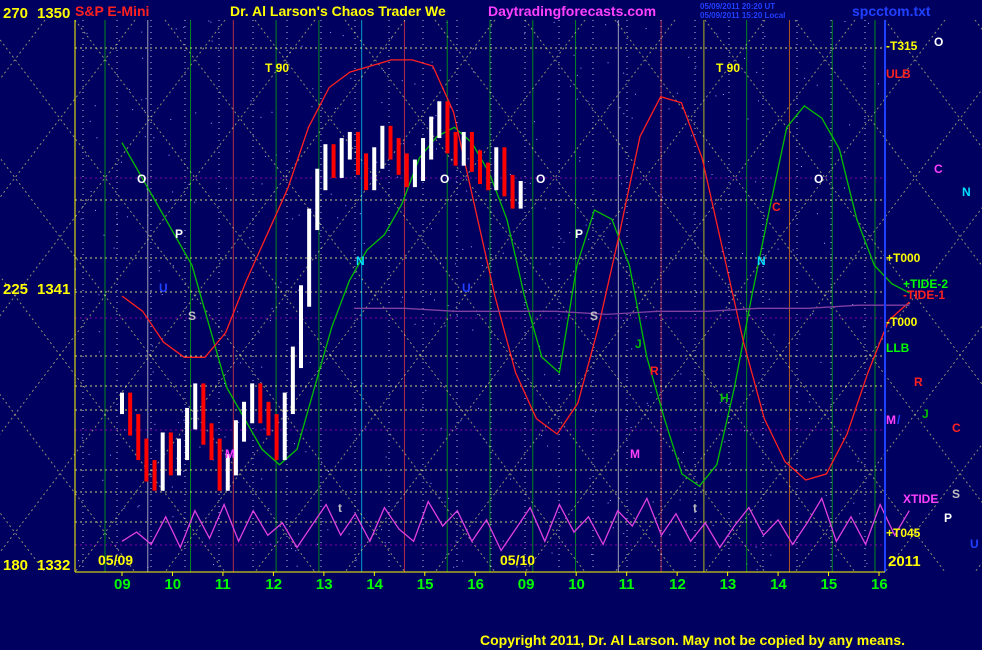  I want to click on planet-label: /, so click(899, 420).